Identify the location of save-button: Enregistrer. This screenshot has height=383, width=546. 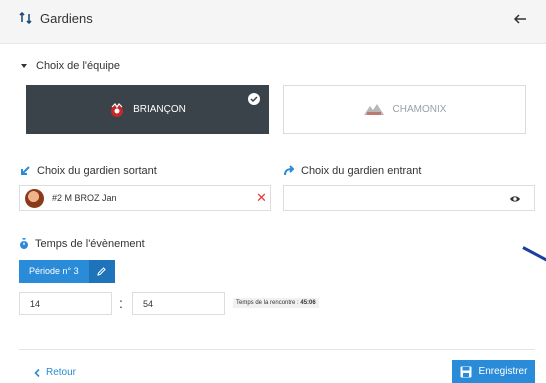
(493, 371).